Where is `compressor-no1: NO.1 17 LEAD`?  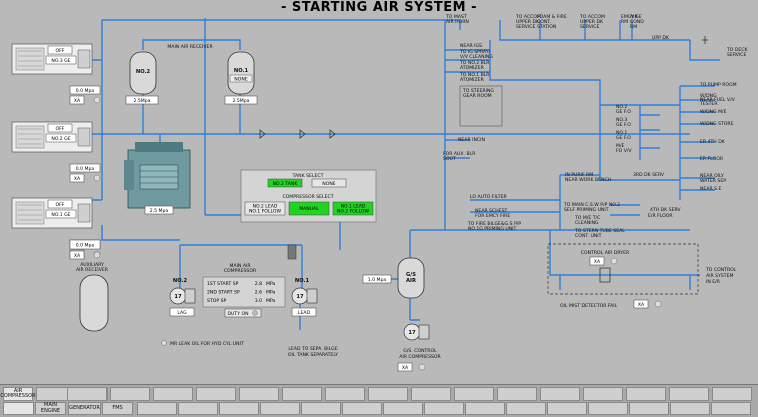
compressor-no1: NO.1 17 LEAD is located at coordinates (304, 297).